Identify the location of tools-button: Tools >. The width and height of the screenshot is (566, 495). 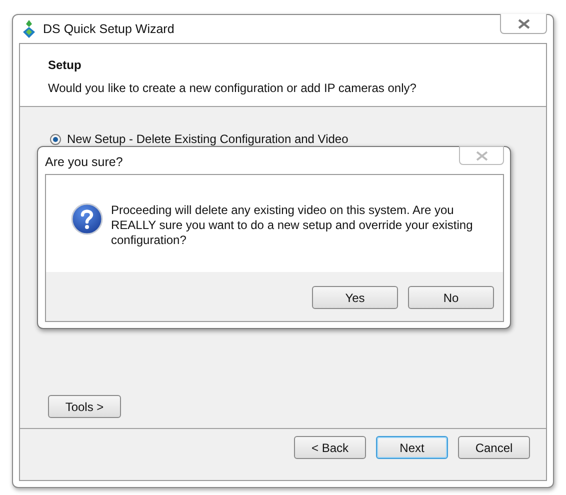
(84, 406).